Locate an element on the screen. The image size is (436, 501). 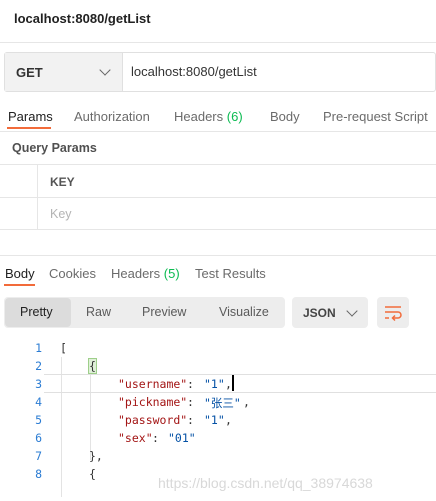
tab-authorization: Authorization is located at coordinates (112, 116).